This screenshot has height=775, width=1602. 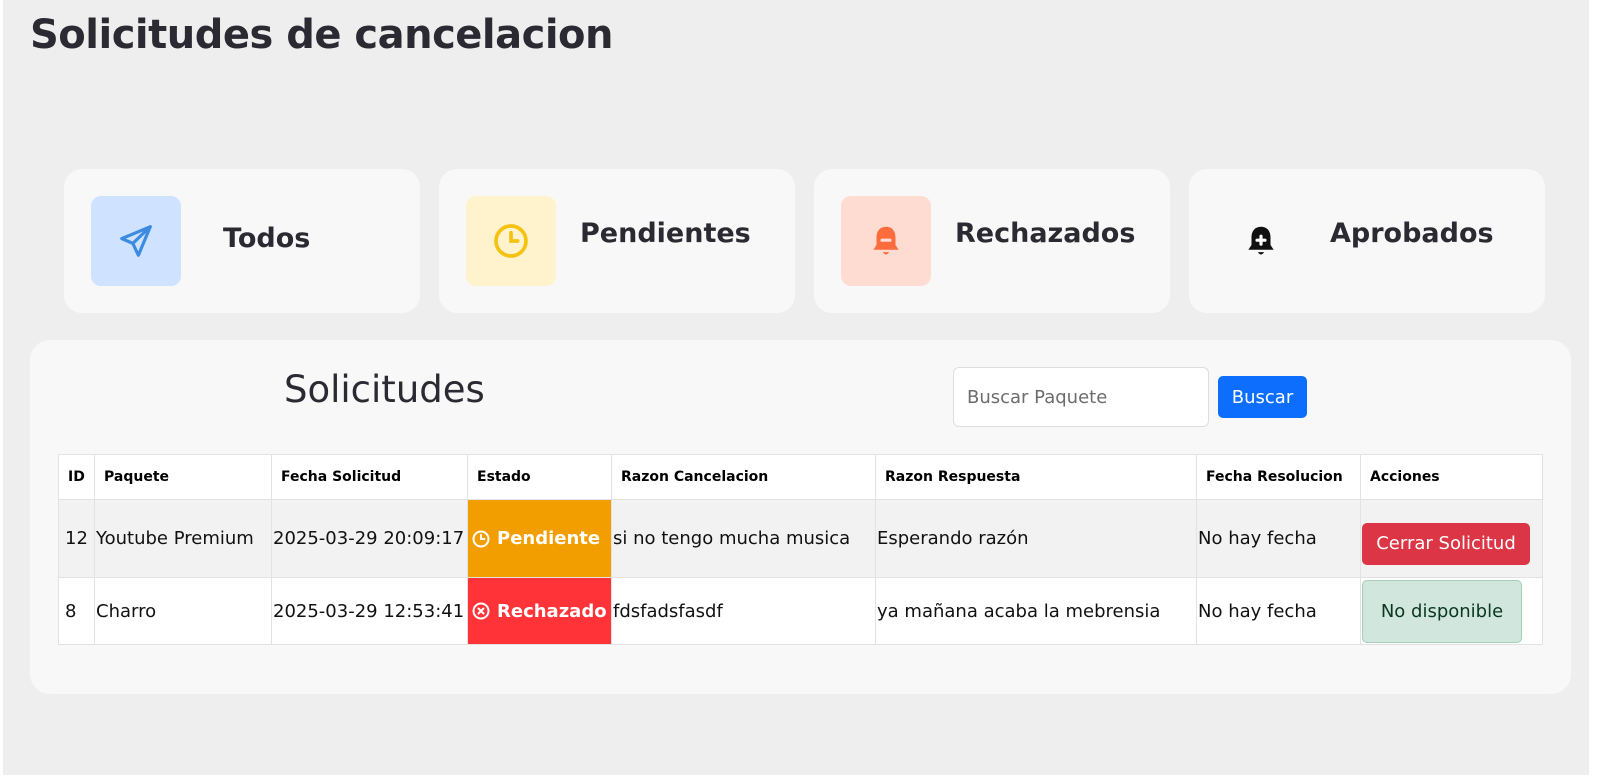 I want to click on cell-razon-respuesta: ya mañana acaba la mebrensia, so click(x=1036, y=611).